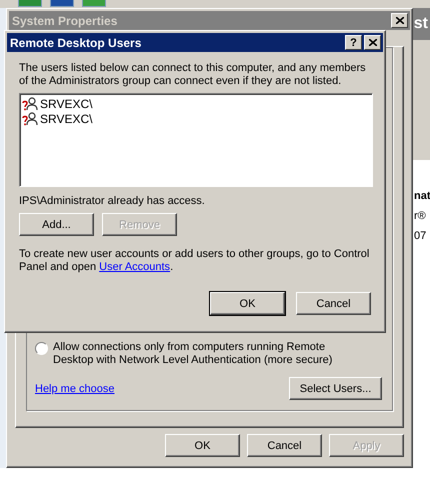 The width and height of the screenshot is (430, 484). What do you see at coordinates (134, 267) in the screenshot?
I see `user-accounts-link: User Accounts` at bounding box center [134, 267].